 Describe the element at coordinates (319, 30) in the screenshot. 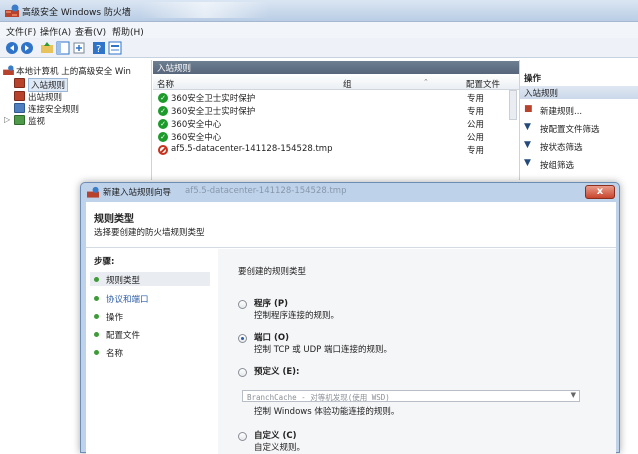

I see `menu-bar: 文件(F) 操作(A) 查看(V) 帮助(H)` at that location.